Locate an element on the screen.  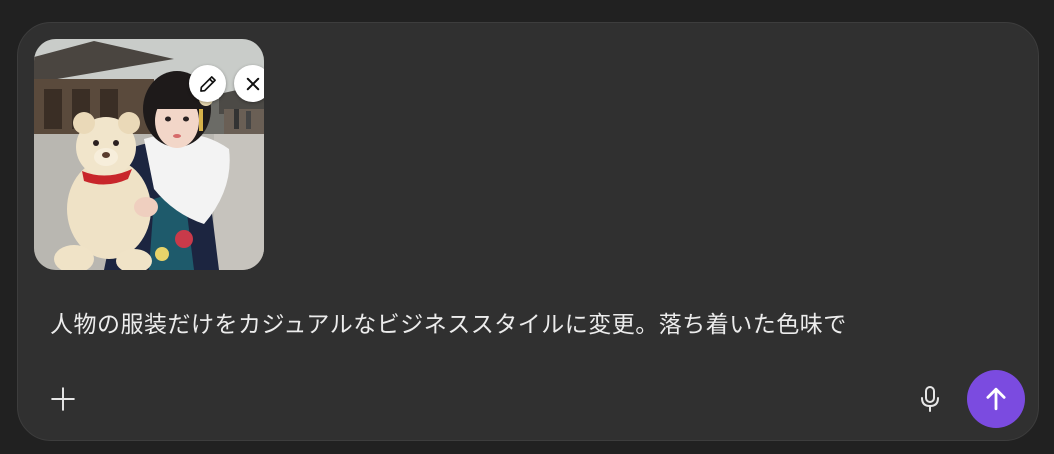
pencil-icon is located at coordinates (207, 83).